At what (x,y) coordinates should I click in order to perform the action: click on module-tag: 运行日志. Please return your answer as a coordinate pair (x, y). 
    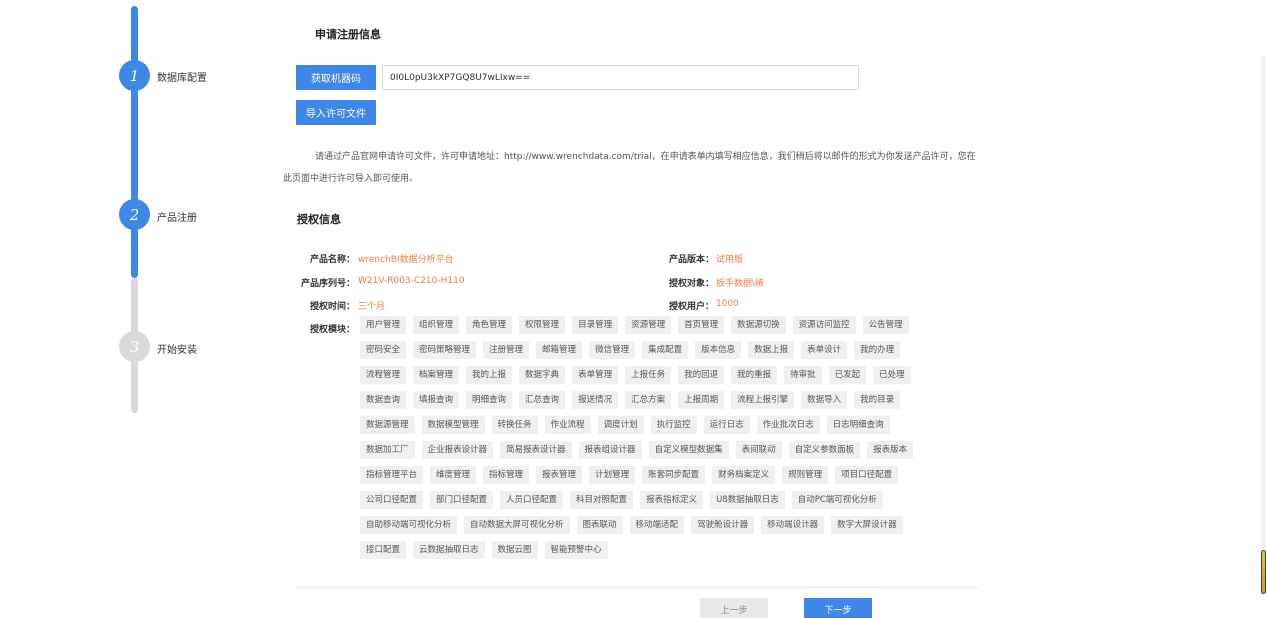
    Looking at the image, I should click on (726, 425).